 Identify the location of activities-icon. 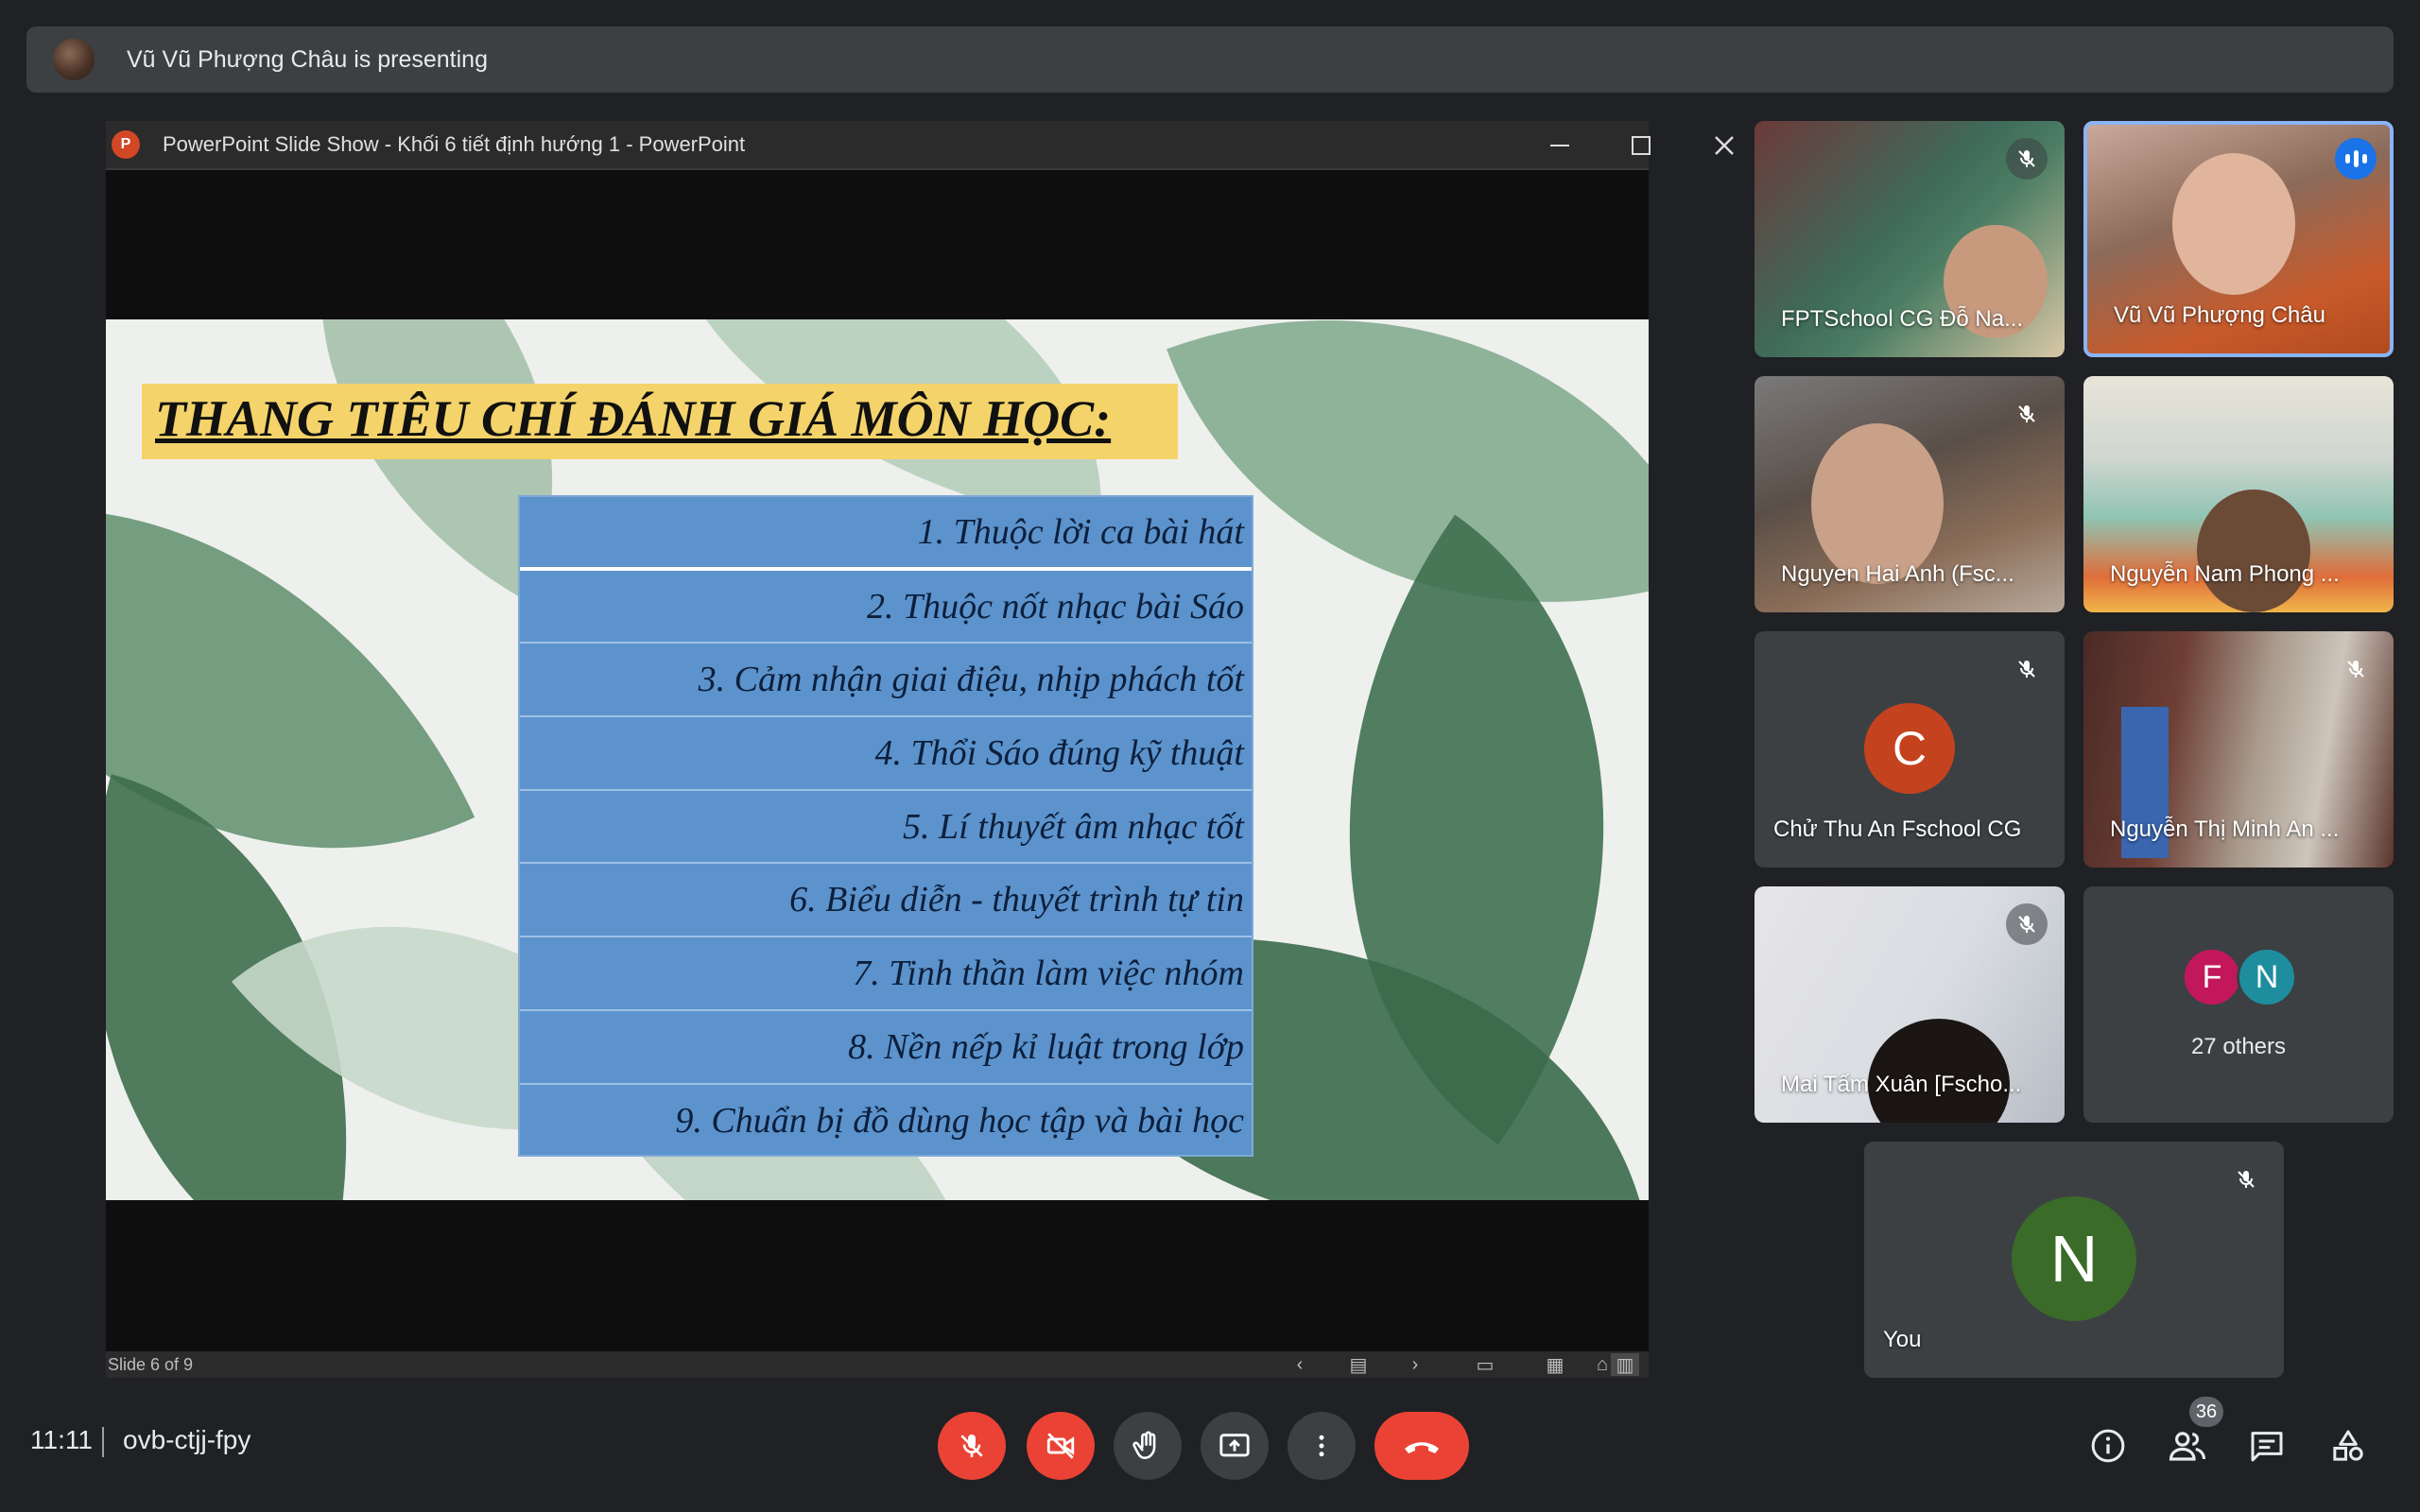
(2348, 1445).